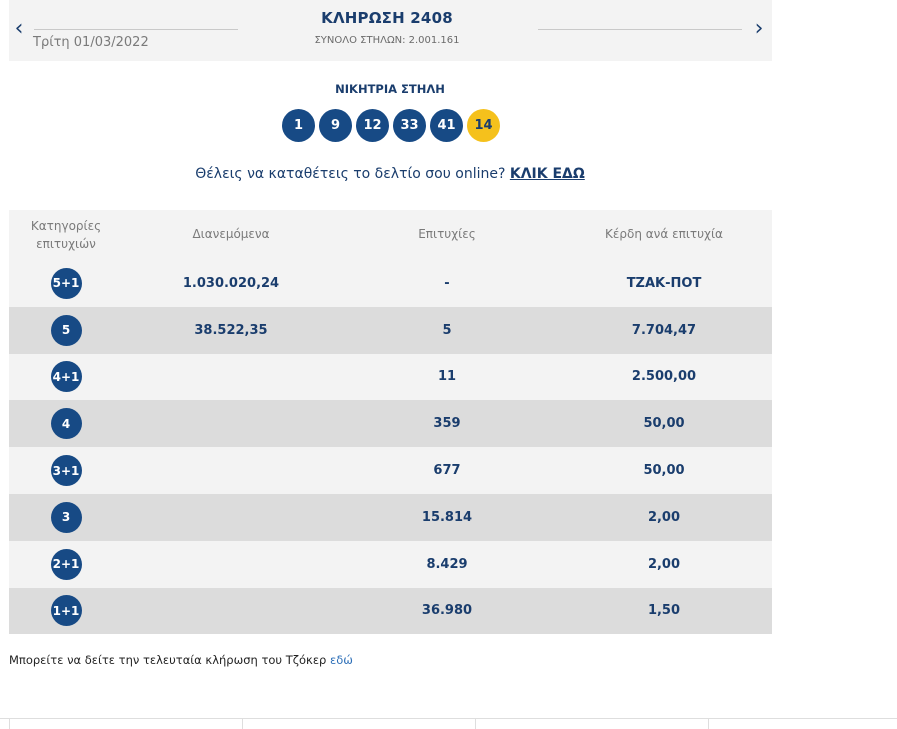 This screenshot has height=729, width=897. Describe the element at coordinates (390, 611) in the screenshot. I see `table-row: 1+1 36.980 1,50` at that location.